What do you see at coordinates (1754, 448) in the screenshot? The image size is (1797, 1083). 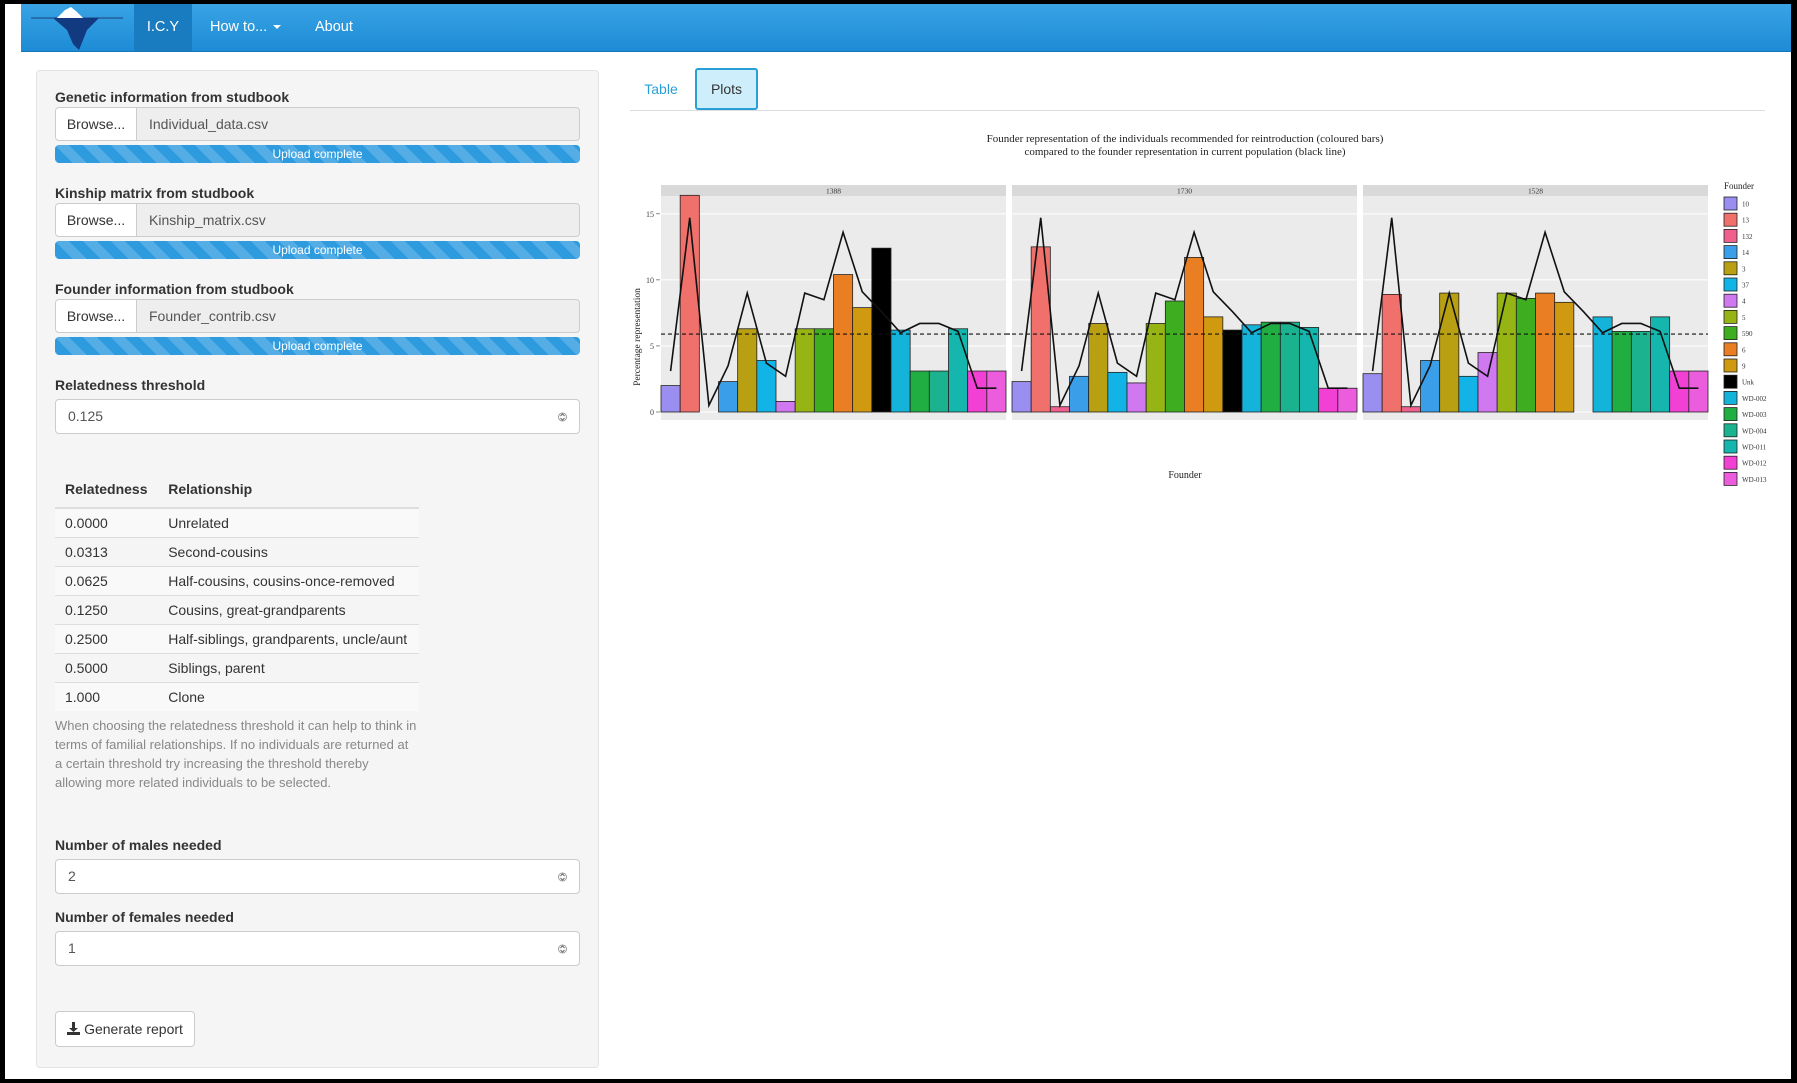 I see `legend-label: WD-011` at bounding box center [1754, 448].